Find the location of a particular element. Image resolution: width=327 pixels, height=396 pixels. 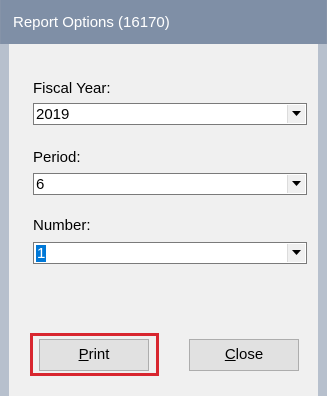

number-dropdown-button is located at coordinates (296, 253).